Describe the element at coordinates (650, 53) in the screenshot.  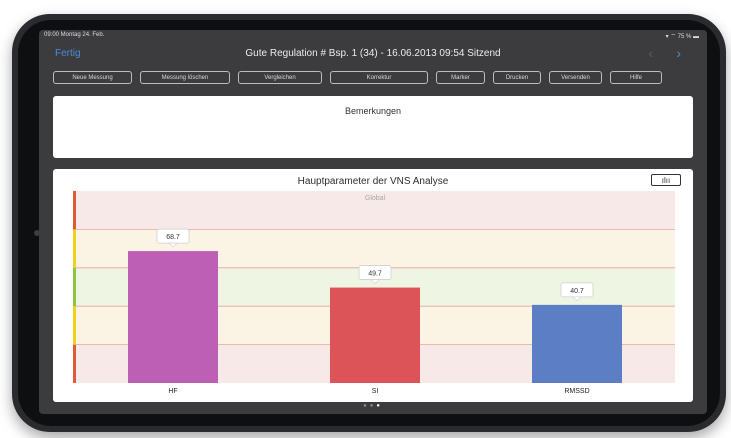
I see `chevron-left-icon: ‹` at that location.